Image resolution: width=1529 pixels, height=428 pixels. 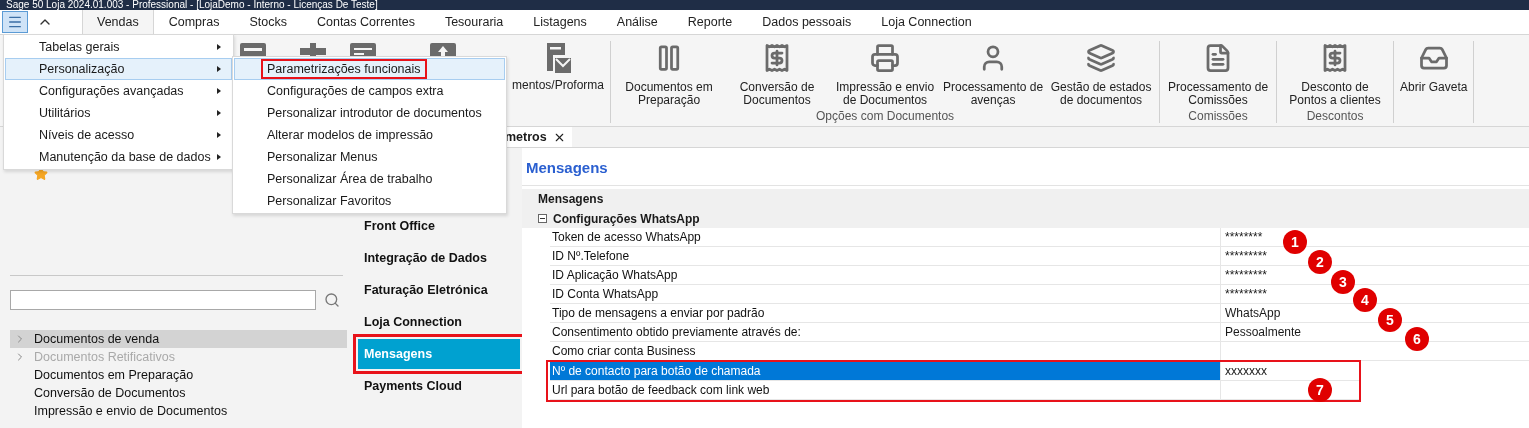 What do you see at coordinates (332, 300) in the screenshot?
I see `search-icon` at bounding box center [332, 300].